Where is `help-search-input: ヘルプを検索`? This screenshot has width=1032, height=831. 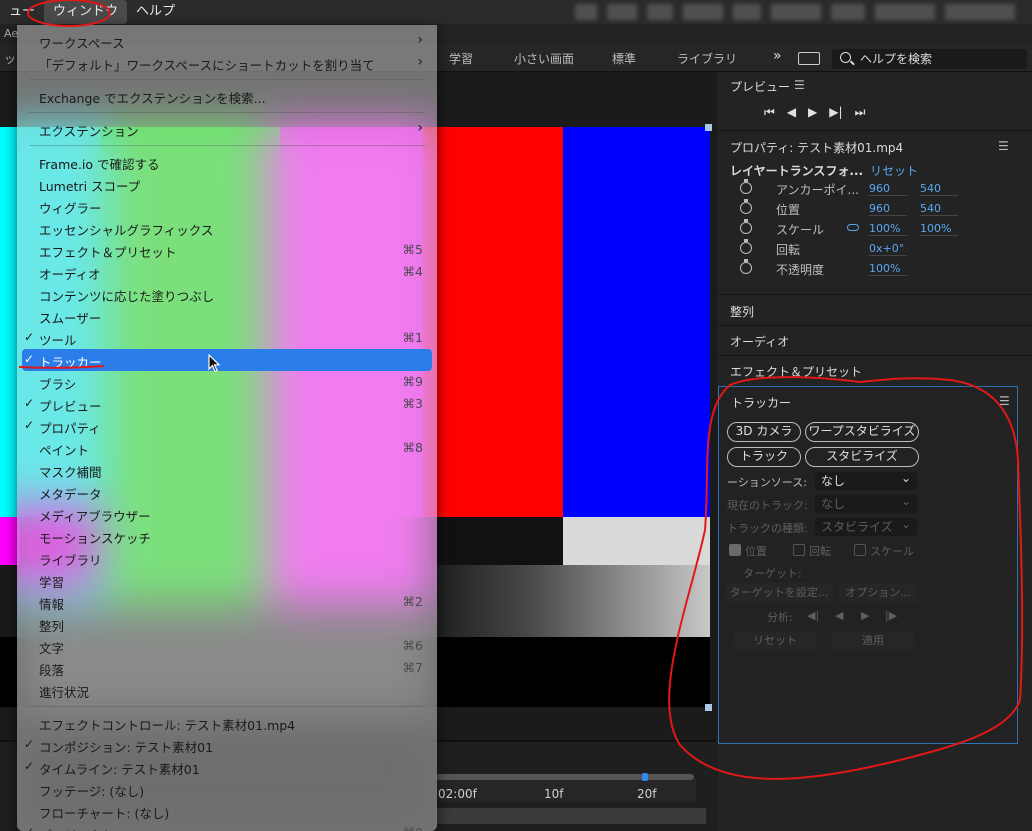
help-search-input: ヘルプを検索 is located at coordinates (929, 59).